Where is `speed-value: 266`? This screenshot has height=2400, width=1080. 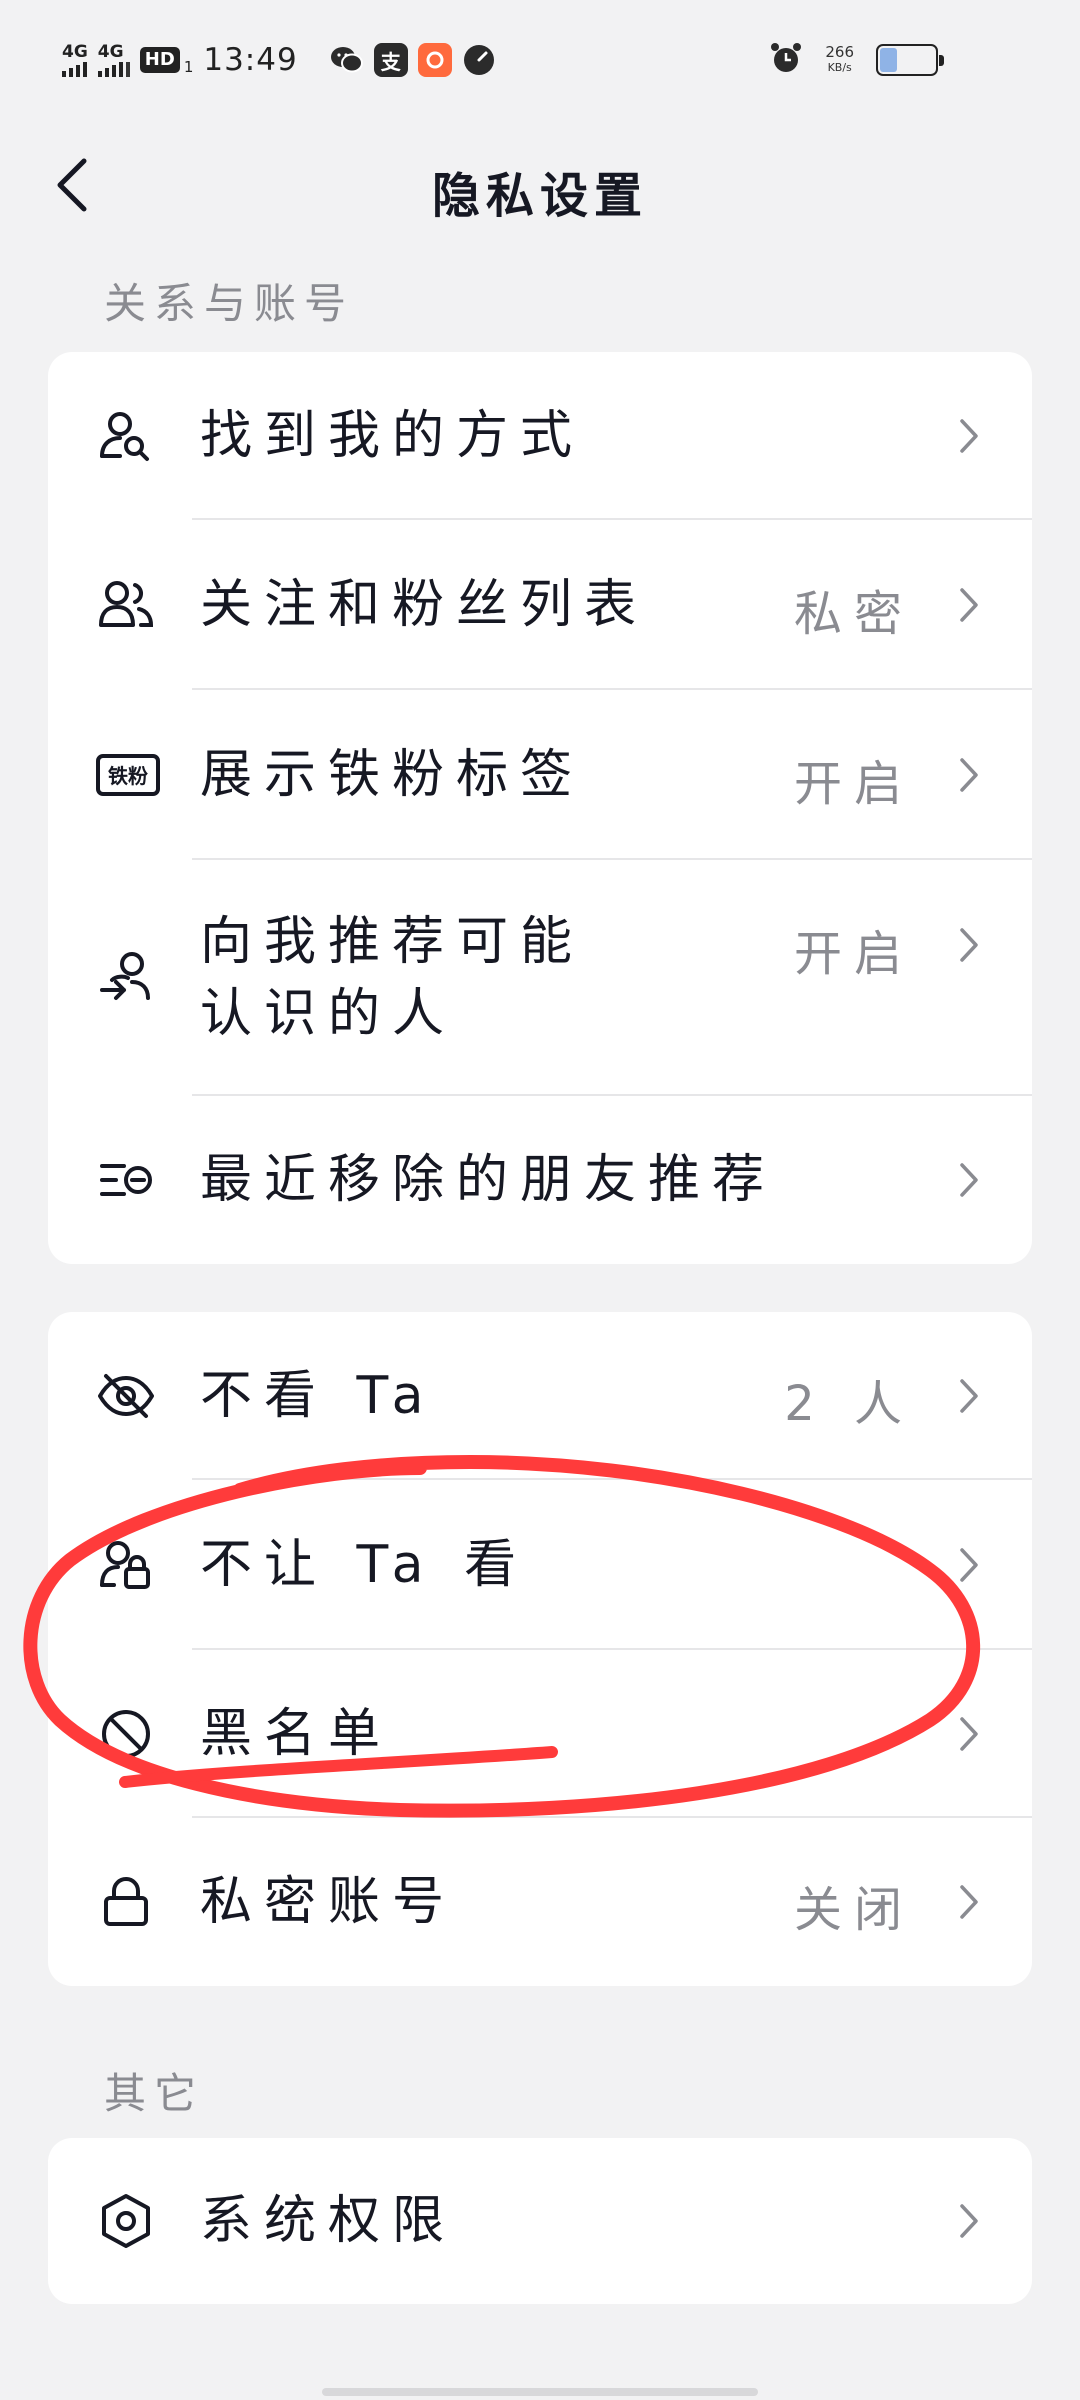 speed-value: 266 is located at coordinates (839, 52).